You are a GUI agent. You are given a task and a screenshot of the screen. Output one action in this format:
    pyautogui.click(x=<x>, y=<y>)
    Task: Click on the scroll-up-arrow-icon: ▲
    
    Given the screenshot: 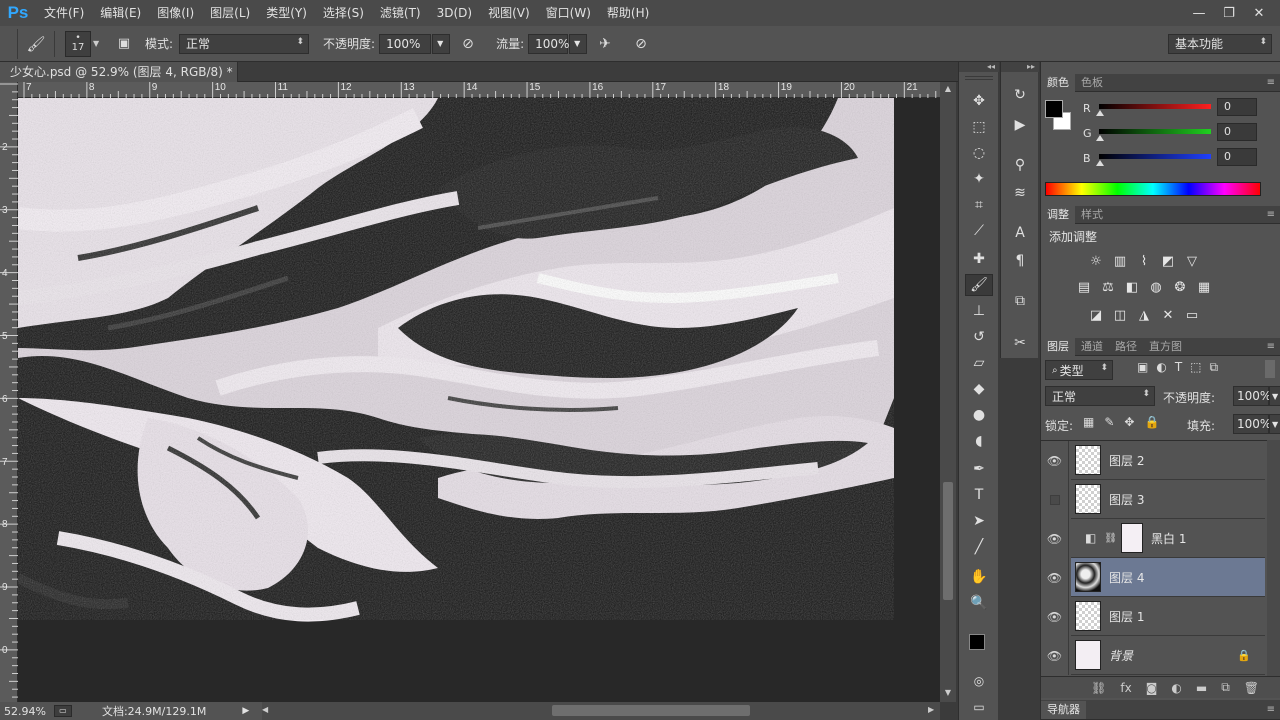 What is the action you would take?
    pyautogui.click(x=948, y=90)
    